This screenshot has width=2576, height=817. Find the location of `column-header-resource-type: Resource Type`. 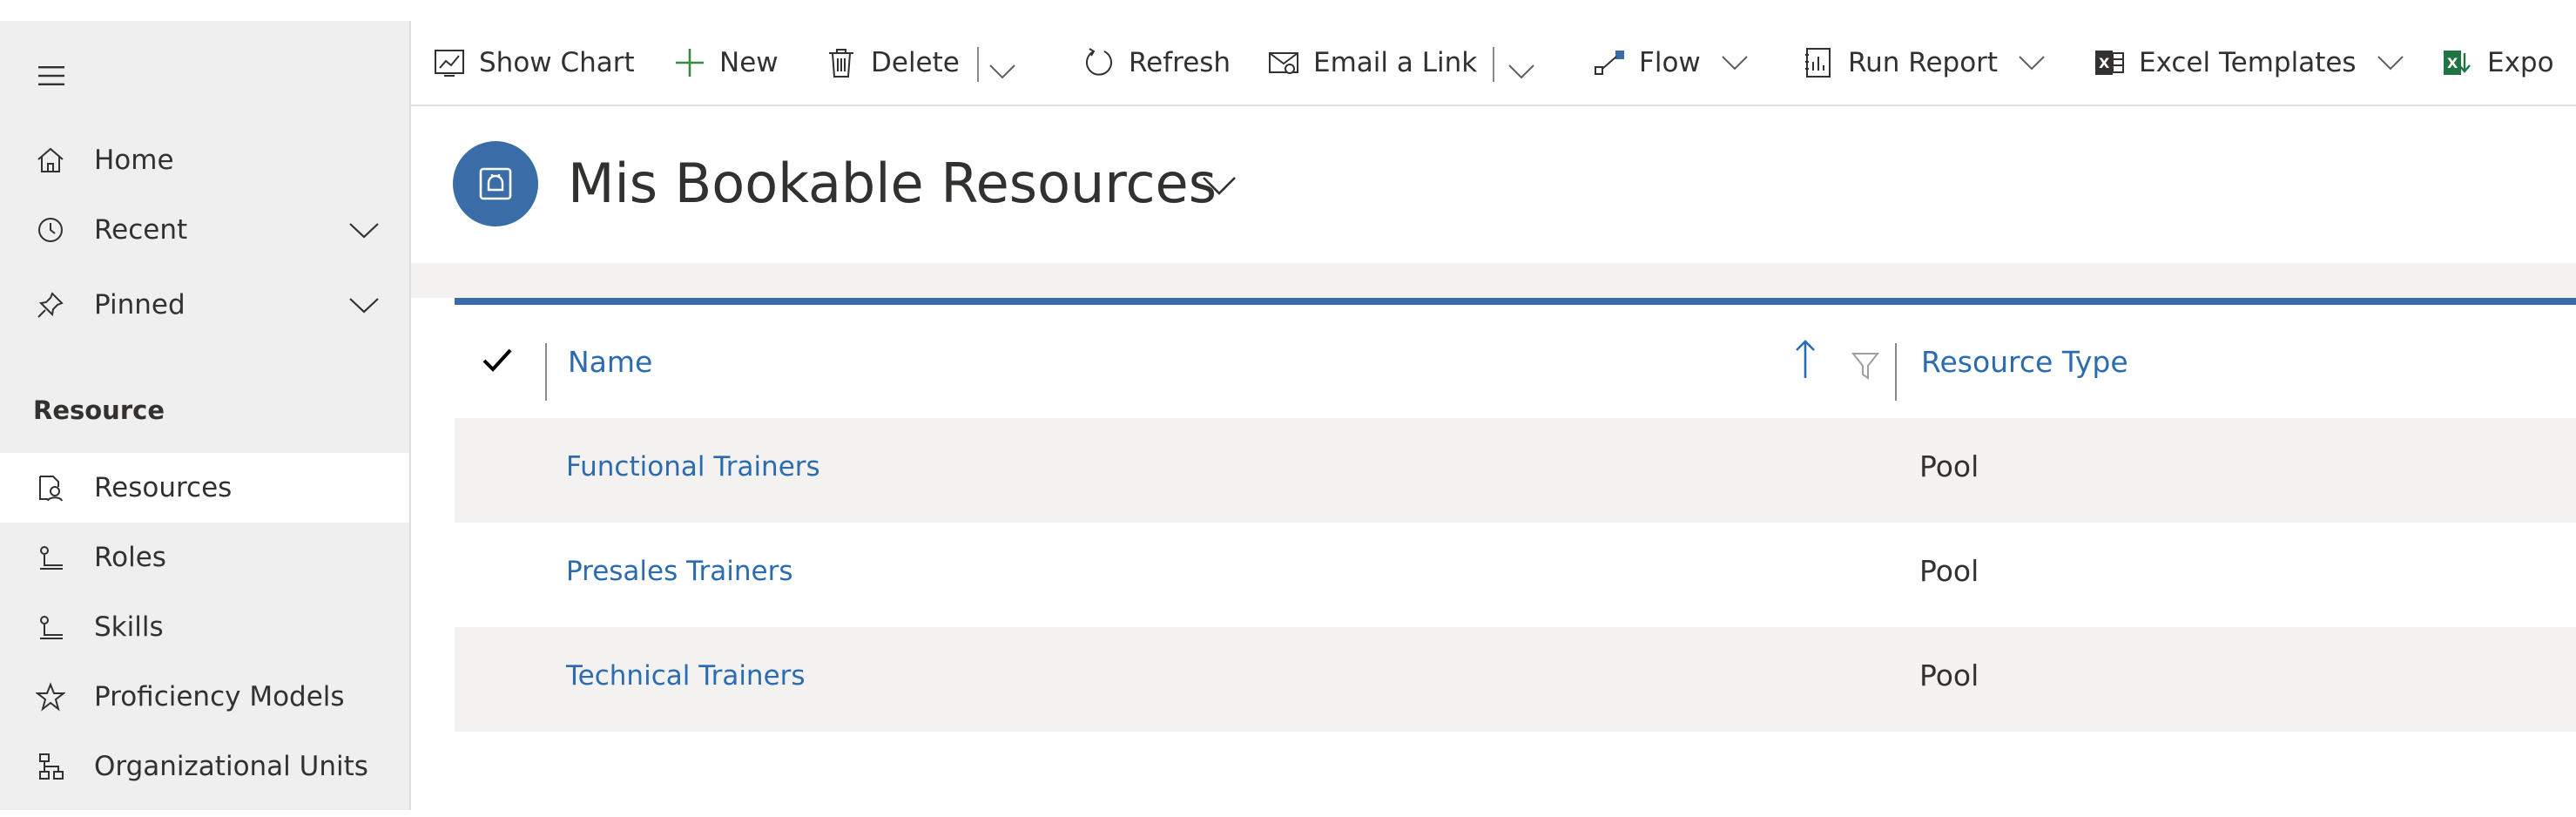

column-header-resource-type: Resource Type is located at coordinates (2025, 362).